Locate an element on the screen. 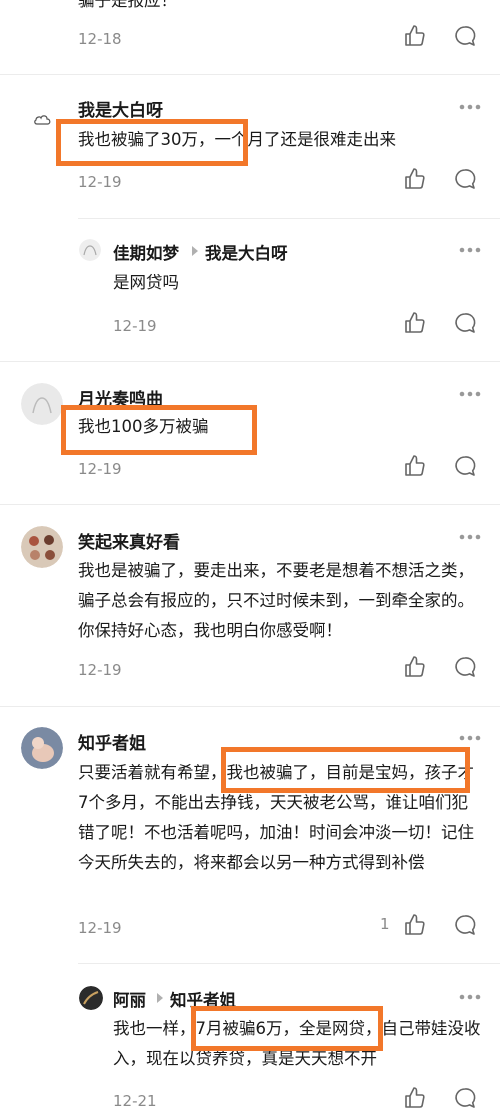 The width and height of the screenshot is (500, 1111). comment-date: 12-18 is located at coordinates (100, 39).